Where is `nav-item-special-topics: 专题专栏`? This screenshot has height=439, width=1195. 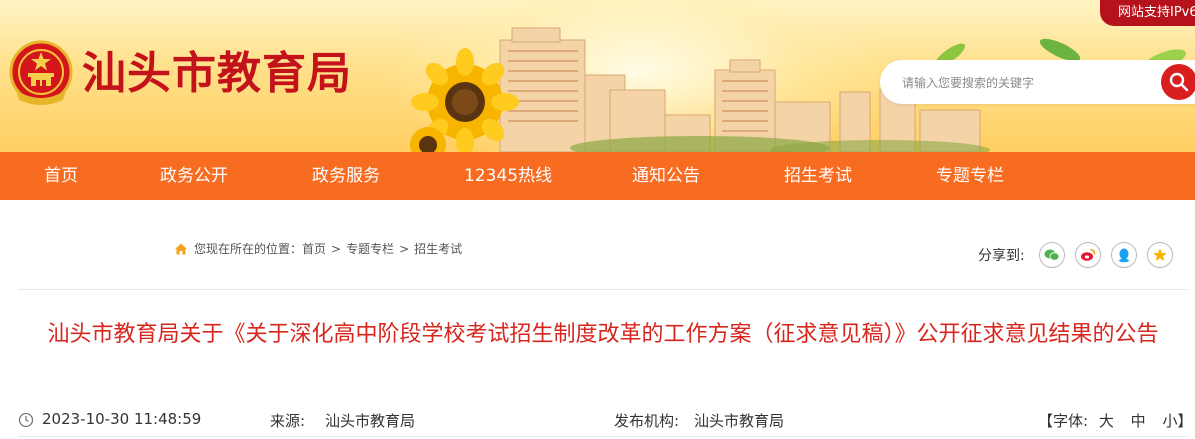
nav-item-special-topics: 专题专栏 is located at coordinates (970, 176).